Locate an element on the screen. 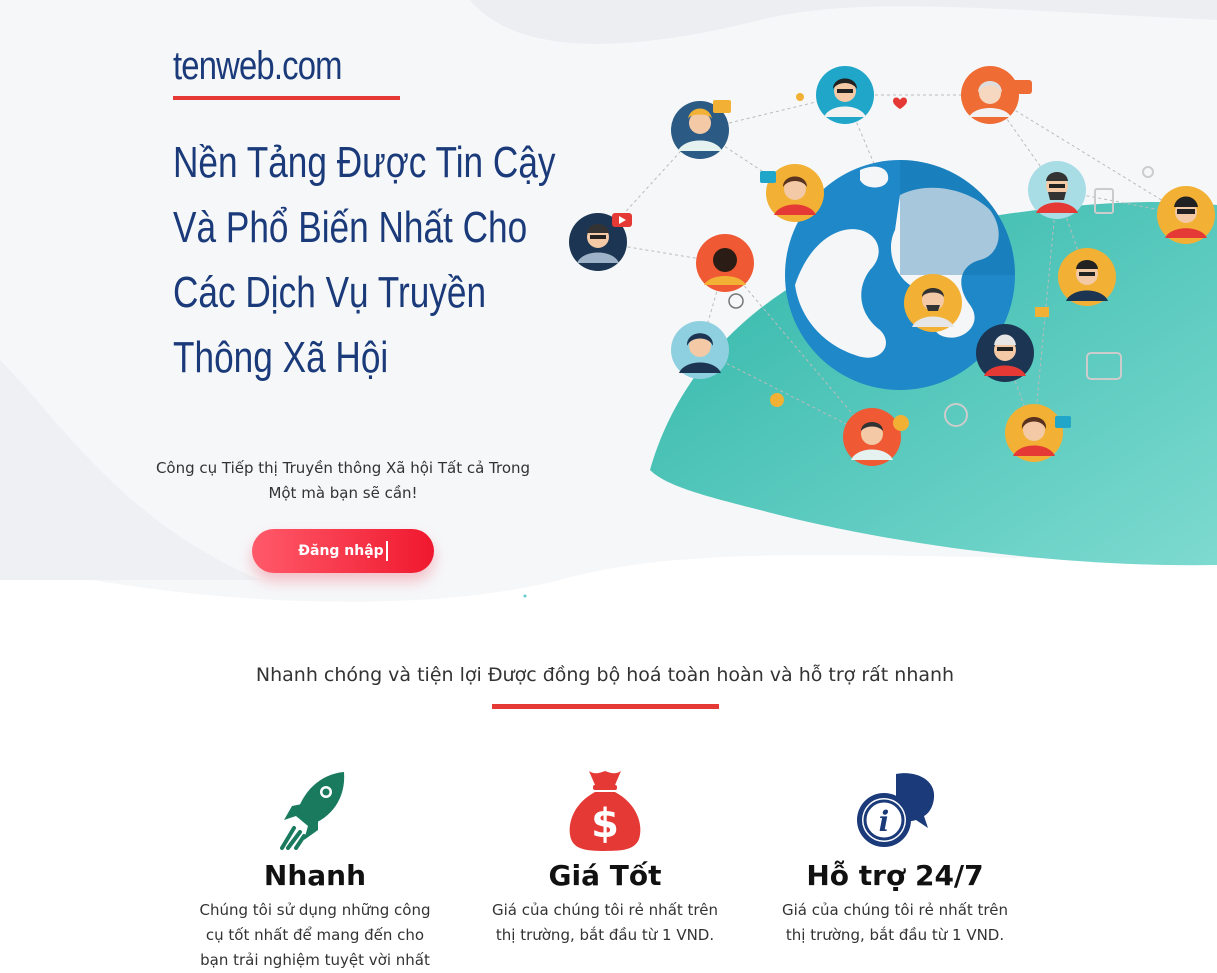  login-button-label: Đăng nhập is located at coordinates (341, 551).